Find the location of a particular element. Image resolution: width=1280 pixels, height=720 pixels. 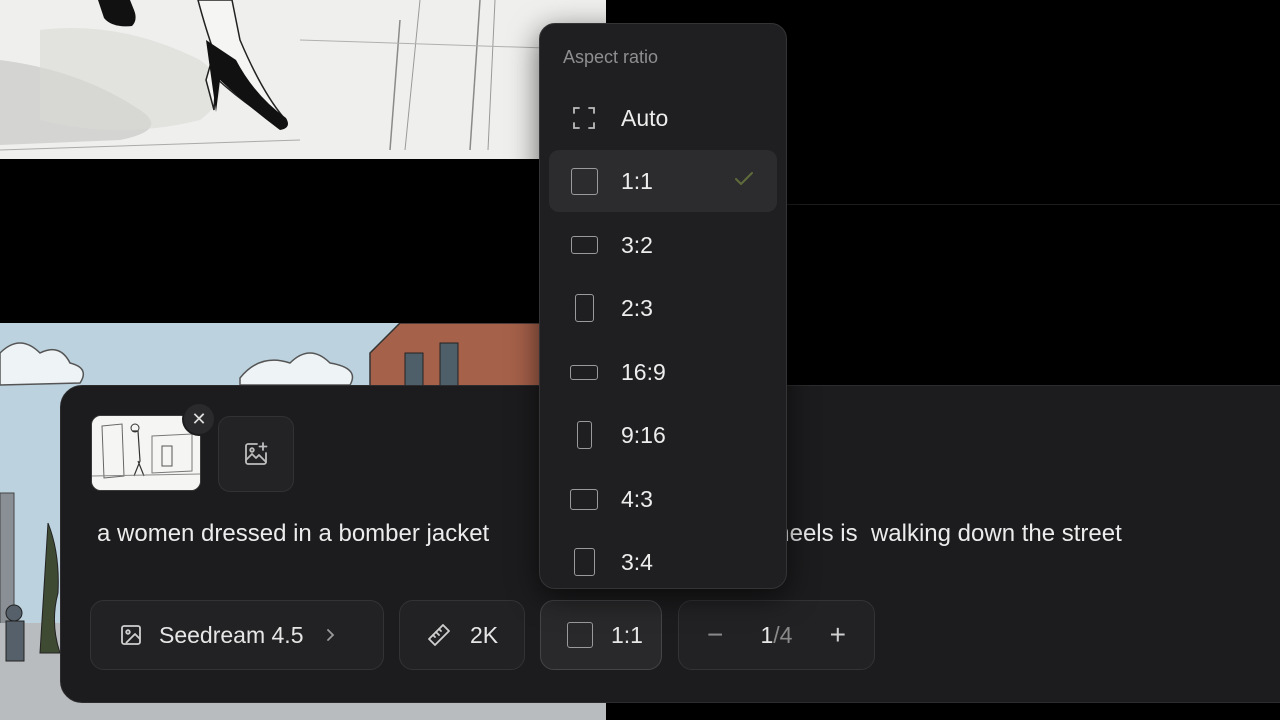

ratio-option-label: 3:2 is located at coordinates (637, 244).